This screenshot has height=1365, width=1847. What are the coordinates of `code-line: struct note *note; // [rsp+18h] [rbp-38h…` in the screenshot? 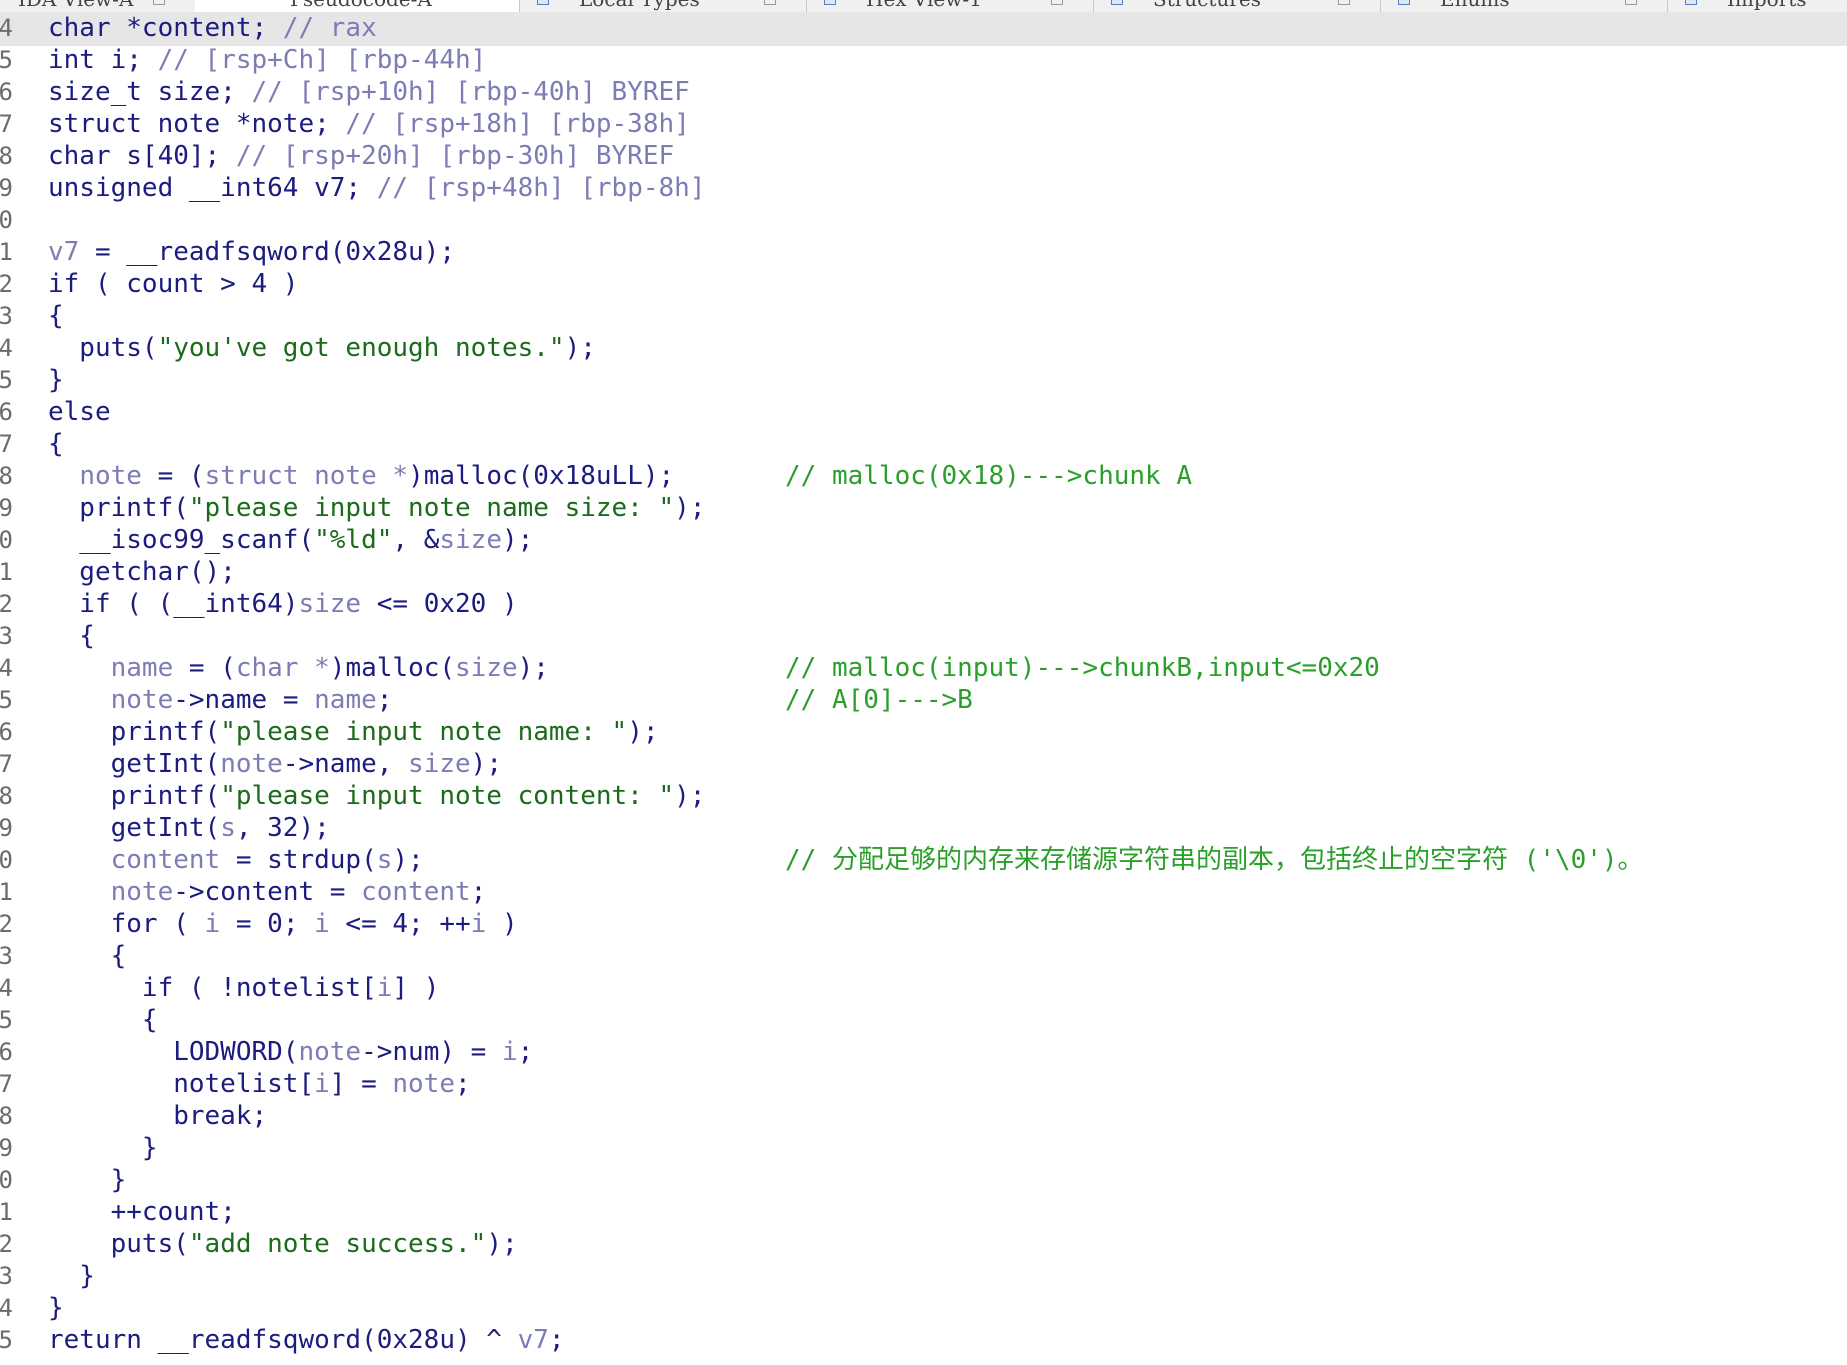 It's located at (369, 124).